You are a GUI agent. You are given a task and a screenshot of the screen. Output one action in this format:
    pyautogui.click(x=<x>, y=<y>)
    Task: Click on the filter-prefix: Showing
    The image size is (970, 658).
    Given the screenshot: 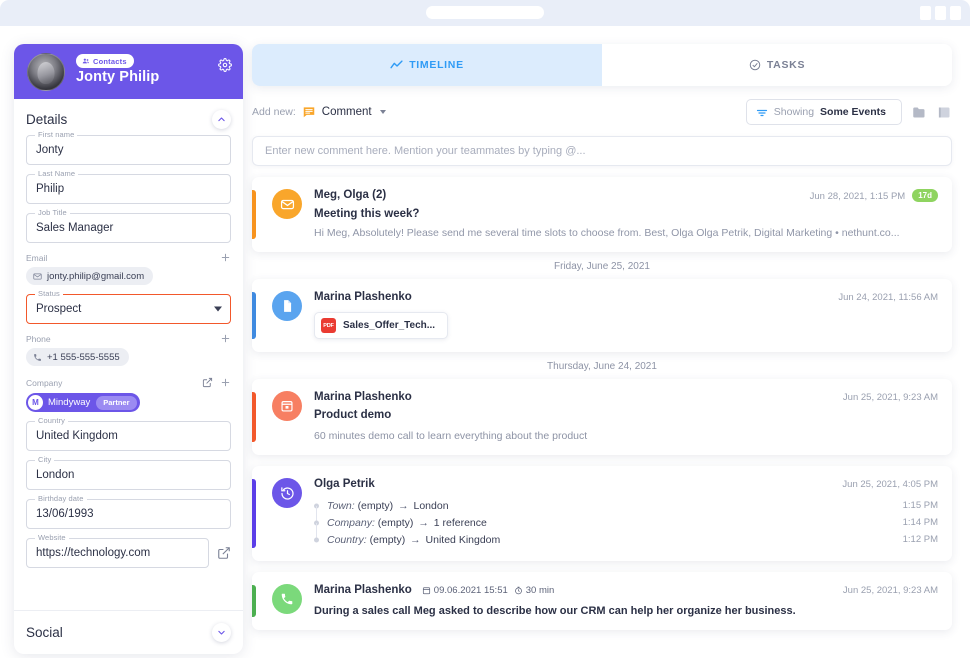 What is the action you would take?
    pyautogui.click(x=794, y=112)
    